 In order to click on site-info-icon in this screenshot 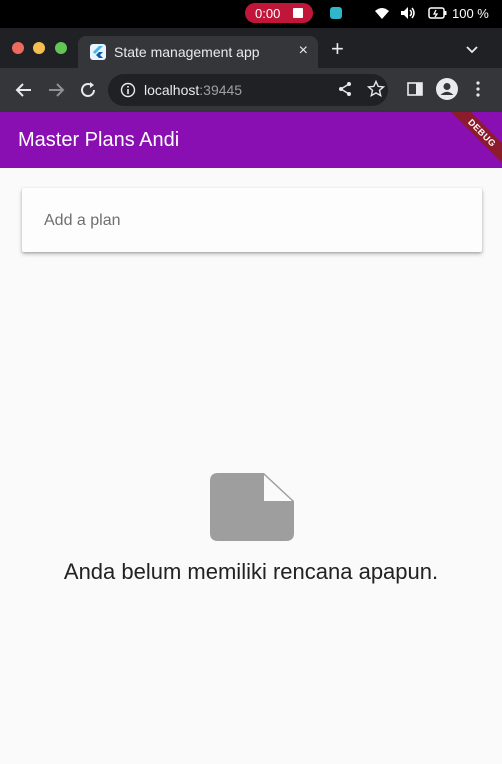, I will do `click(128, 92)`.